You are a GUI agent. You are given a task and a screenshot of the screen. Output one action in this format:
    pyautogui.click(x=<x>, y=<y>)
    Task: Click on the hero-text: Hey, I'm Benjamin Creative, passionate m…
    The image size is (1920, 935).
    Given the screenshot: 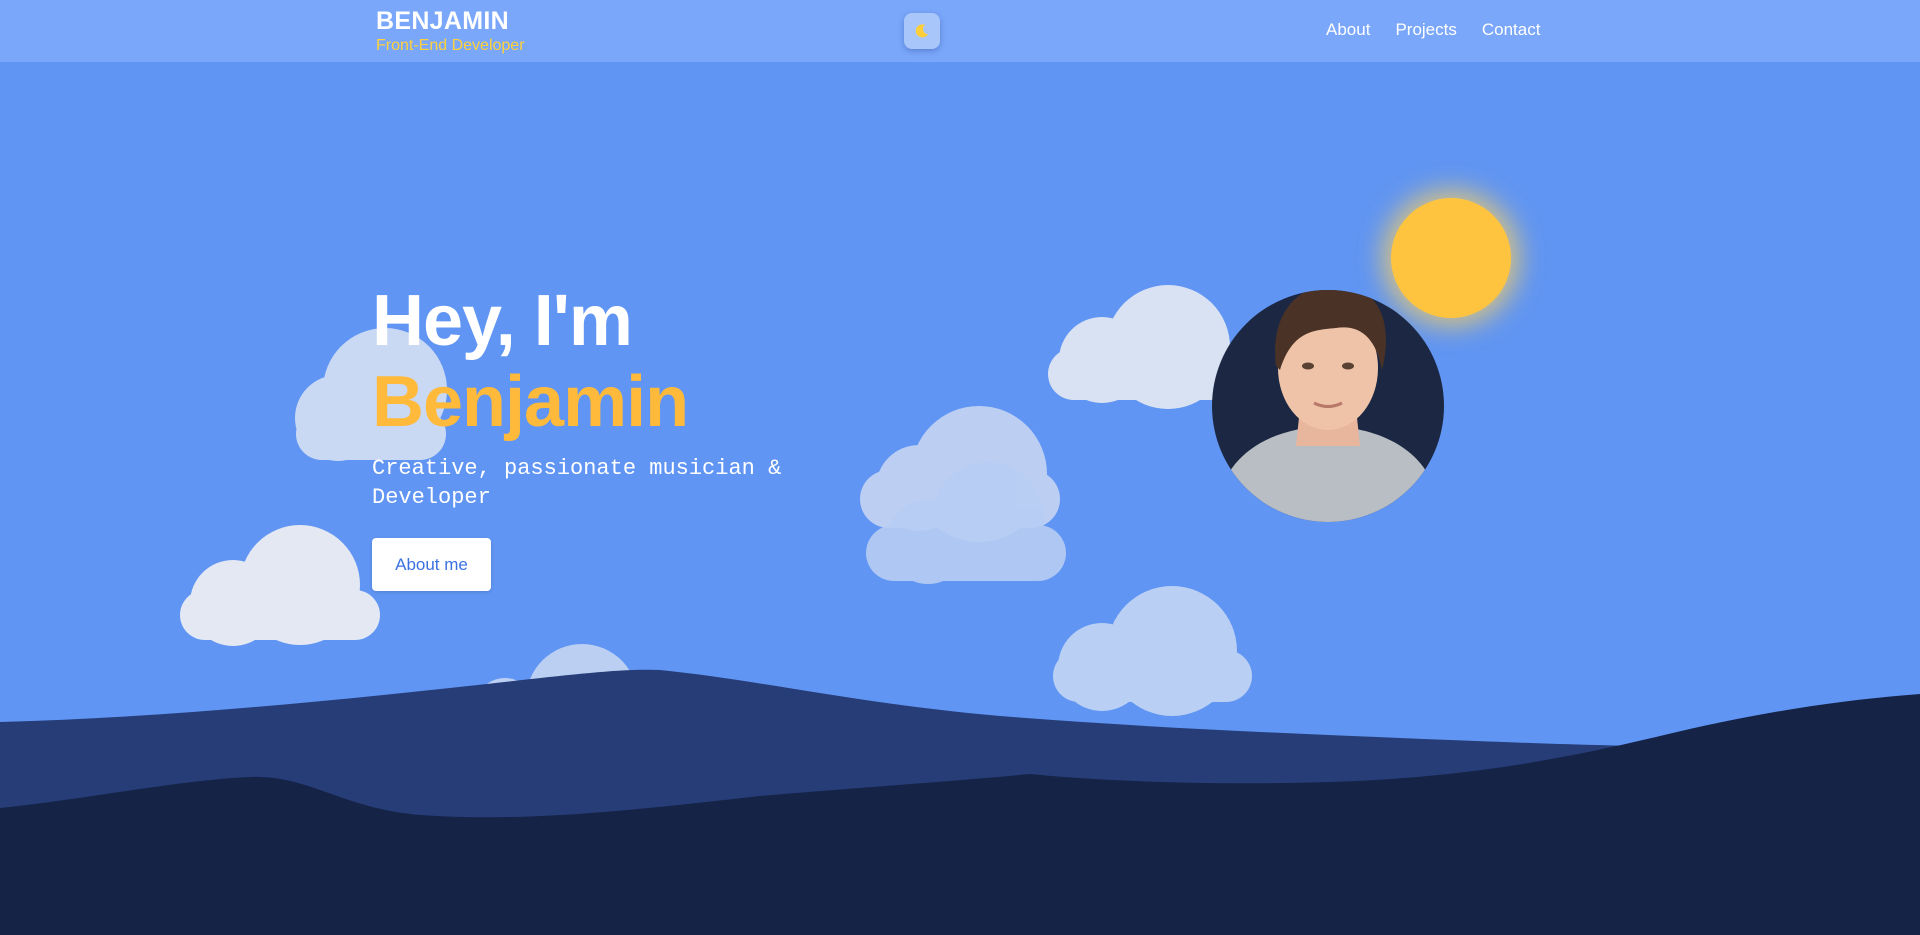 What is the action you would take?
    pyautogui.click(x=587, y=435)
    